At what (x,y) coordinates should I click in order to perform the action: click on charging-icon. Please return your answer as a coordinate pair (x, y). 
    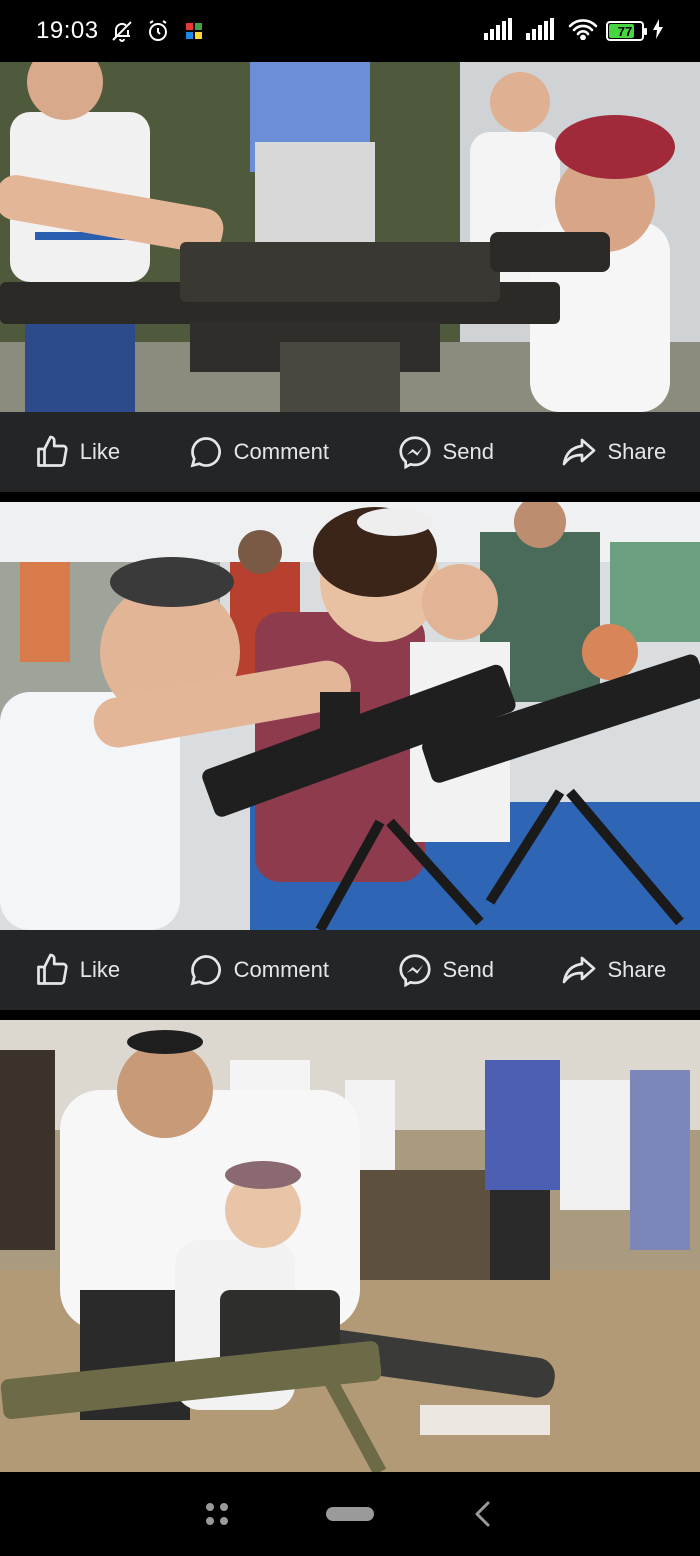
    Looking at the image, I should click on (658, 31).